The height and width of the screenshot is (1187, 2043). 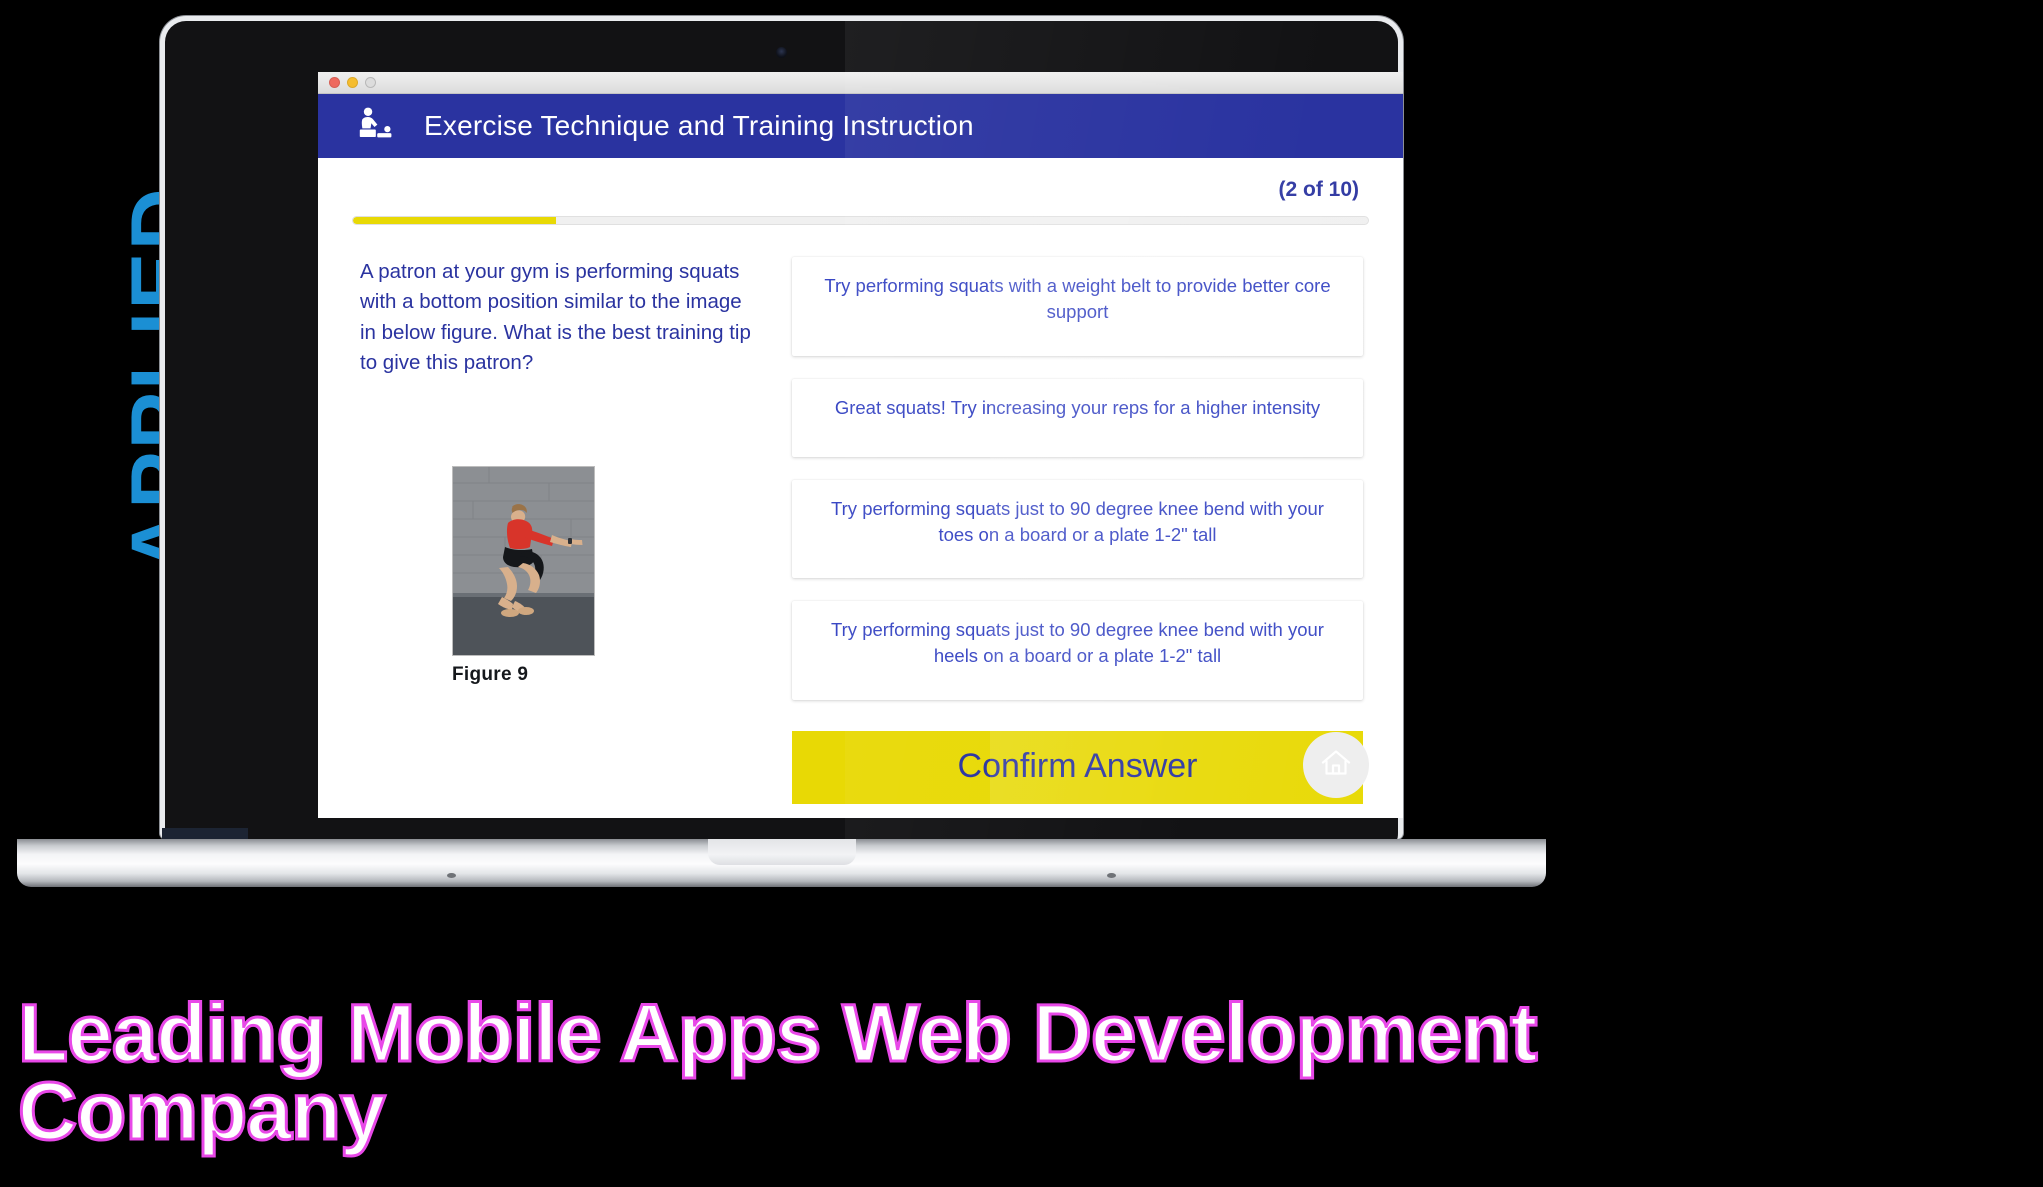 I want to click on laptop-base, so click(x=781, y=863).